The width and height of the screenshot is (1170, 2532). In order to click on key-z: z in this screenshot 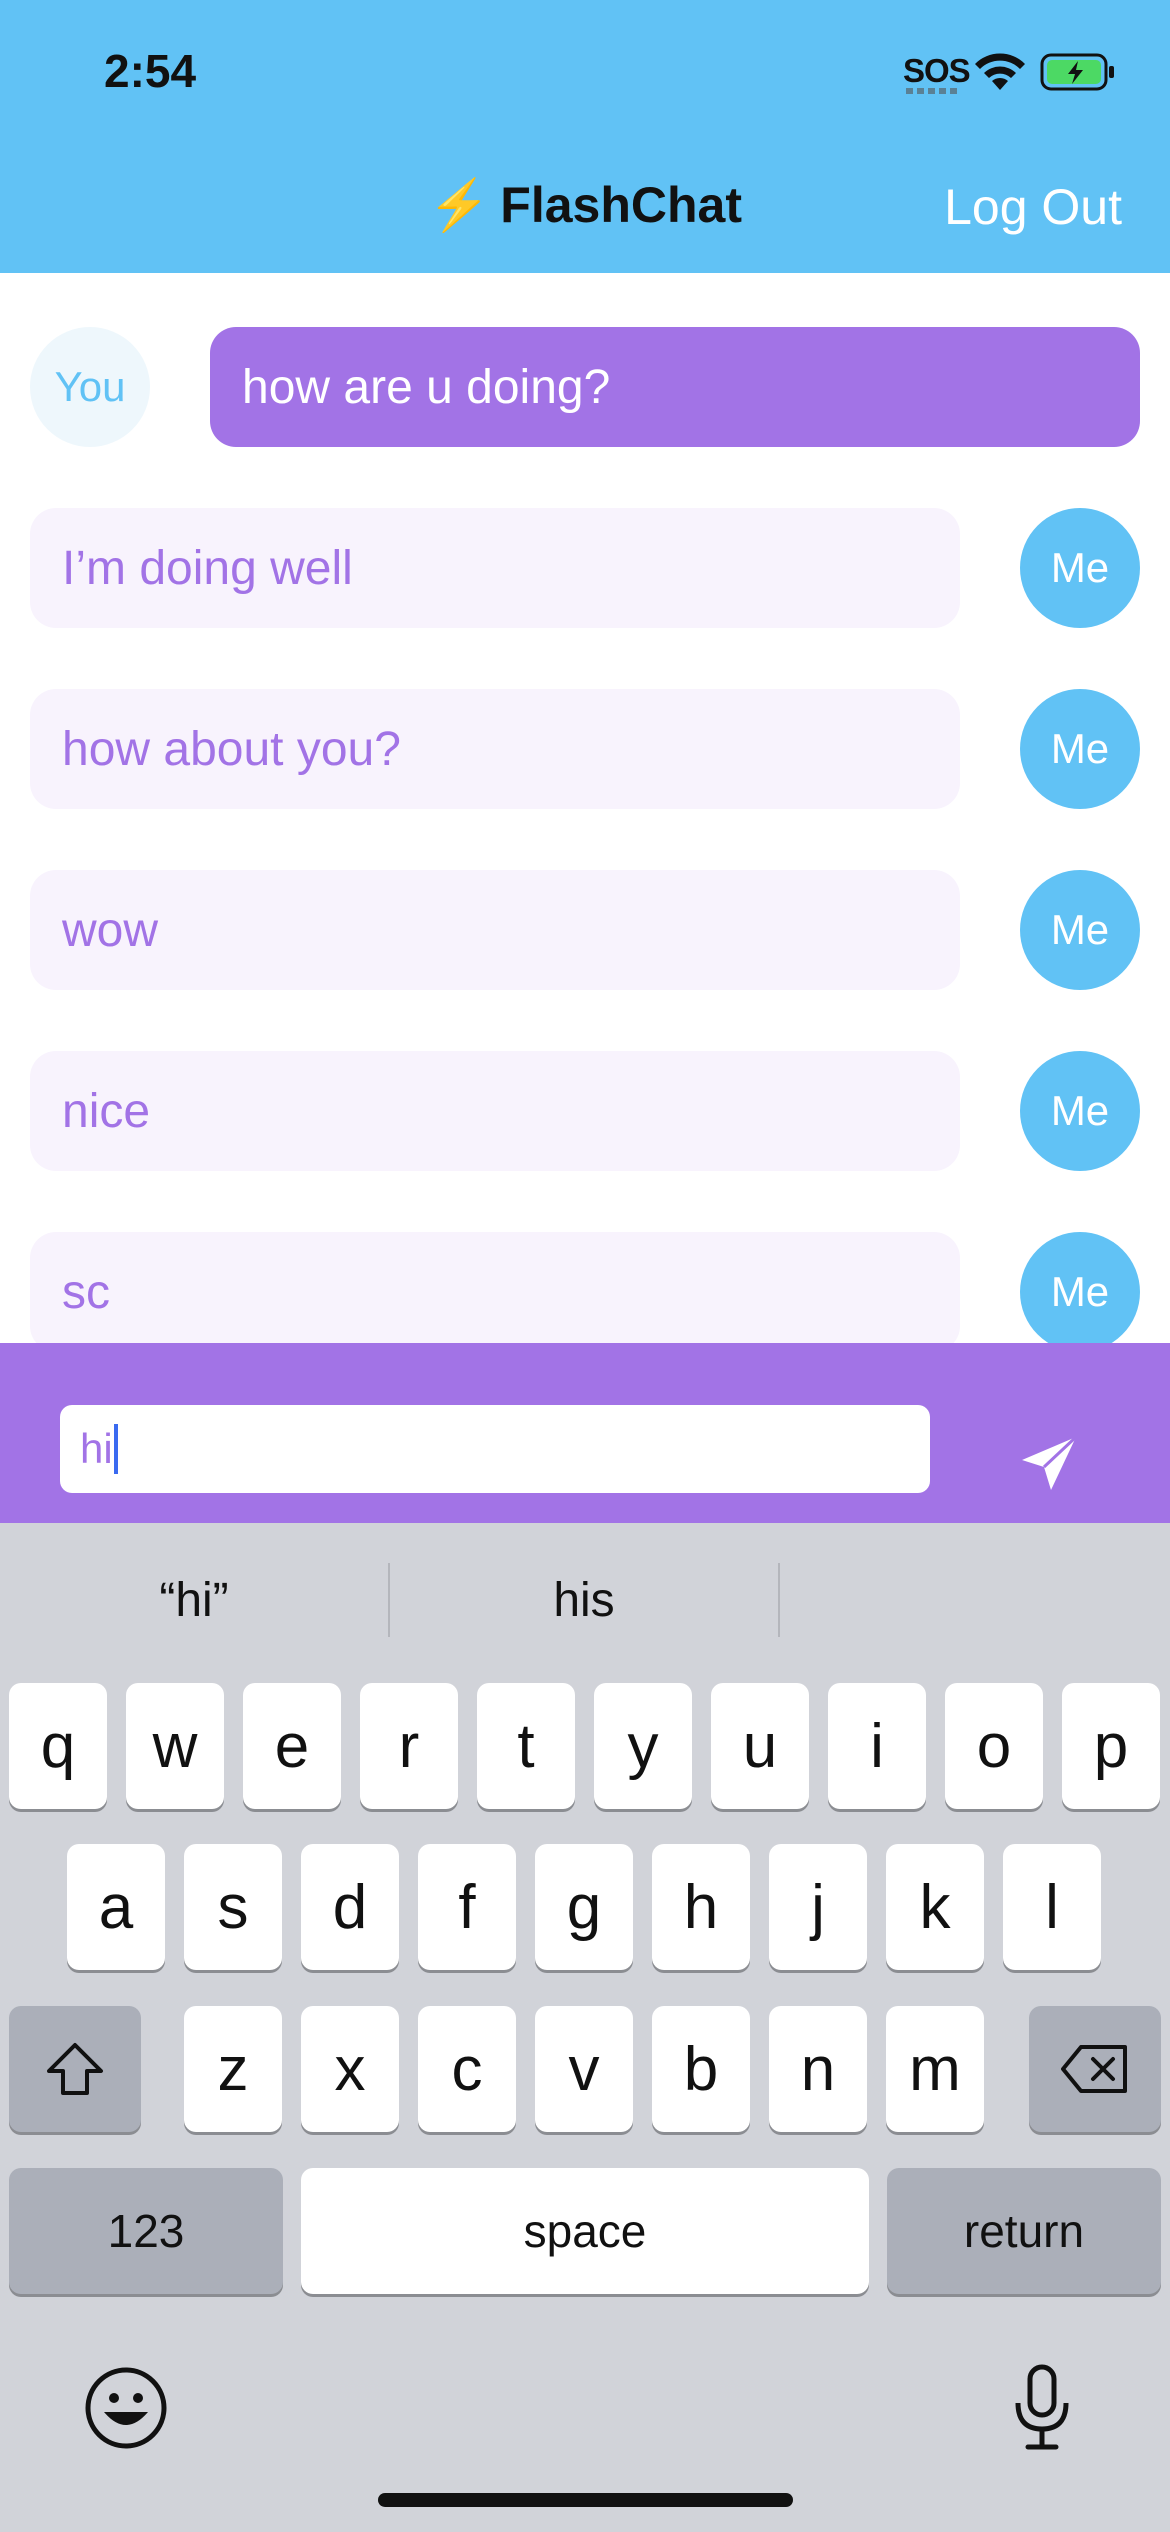, I will do `click(233, 2069)`.